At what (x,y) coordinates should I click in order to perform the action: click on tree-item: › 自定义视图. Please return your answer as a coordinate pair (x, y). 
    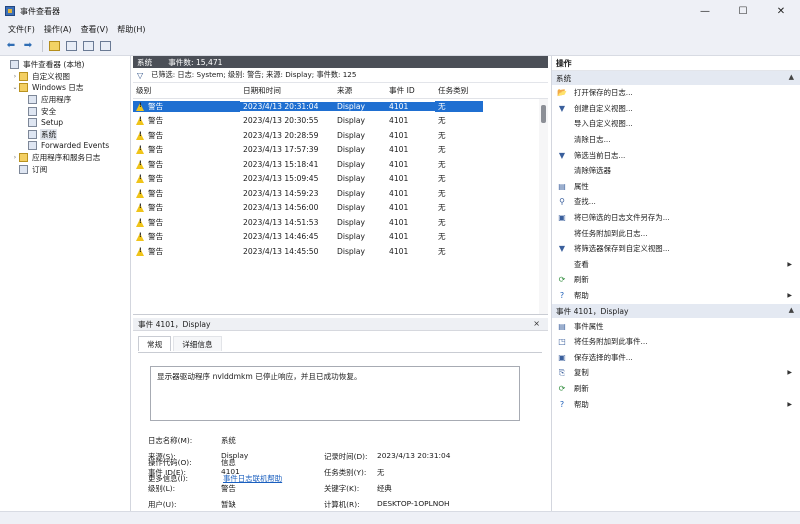
    Looking at the image, I should click on (65, 77).